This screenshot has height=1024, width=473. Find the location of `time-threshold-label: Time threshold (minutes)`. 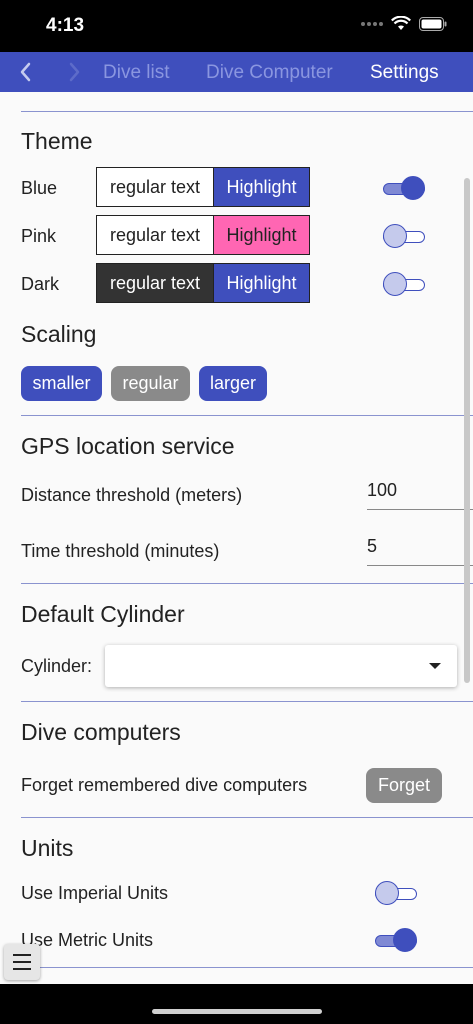

time-threshold-label: Time threshold (minutes) is located at coordinates (120, 551).